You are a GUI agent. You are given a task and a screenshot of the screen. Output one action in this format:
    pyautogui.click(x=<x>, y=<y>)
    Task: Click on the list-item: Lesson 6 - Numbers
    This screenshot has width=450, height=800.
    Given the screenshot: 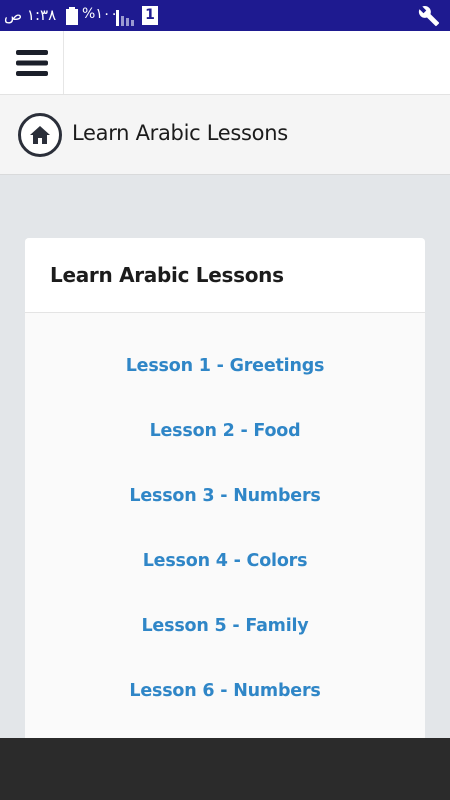 What is the action you would take?
    pyautogui.click(x=225, y=713)
    